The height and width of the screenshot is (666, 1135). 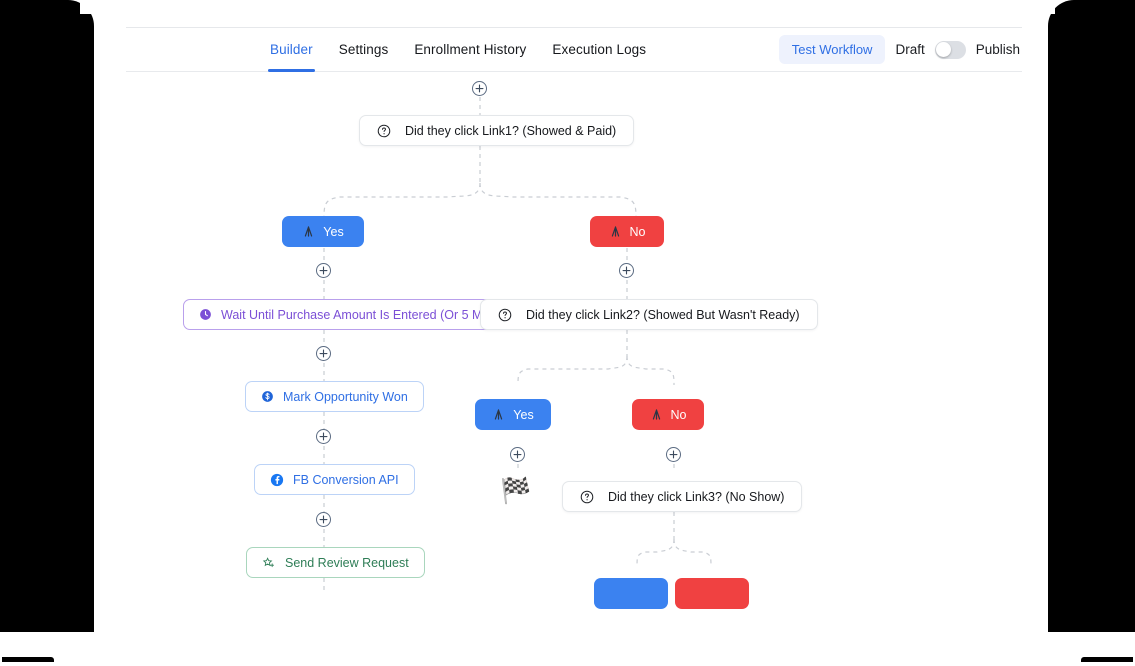 I want to click on node-mark-opportunity-won: Mark Opportunity Won, so click(x=334, y=396).